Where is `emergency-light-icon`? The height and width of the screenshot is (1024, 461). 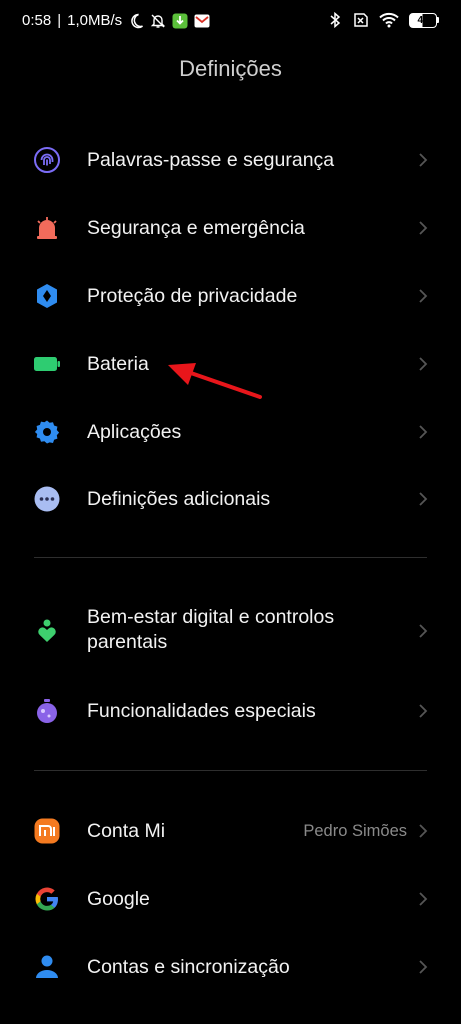
emergency-light-icon is located at coordinates (47, 228).